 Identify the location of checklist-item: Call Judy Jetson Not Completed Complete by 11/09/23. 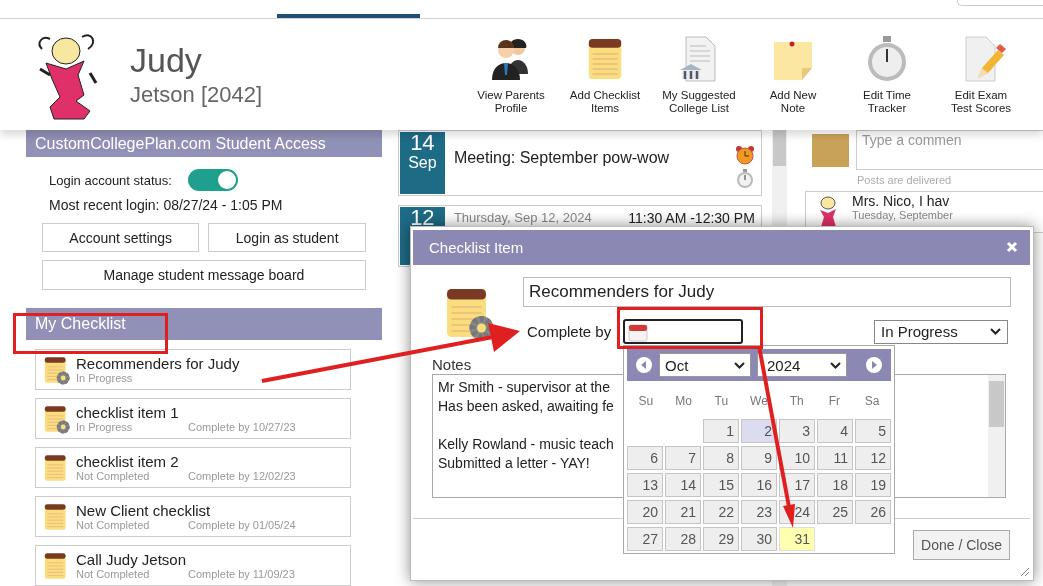
(193, 565).